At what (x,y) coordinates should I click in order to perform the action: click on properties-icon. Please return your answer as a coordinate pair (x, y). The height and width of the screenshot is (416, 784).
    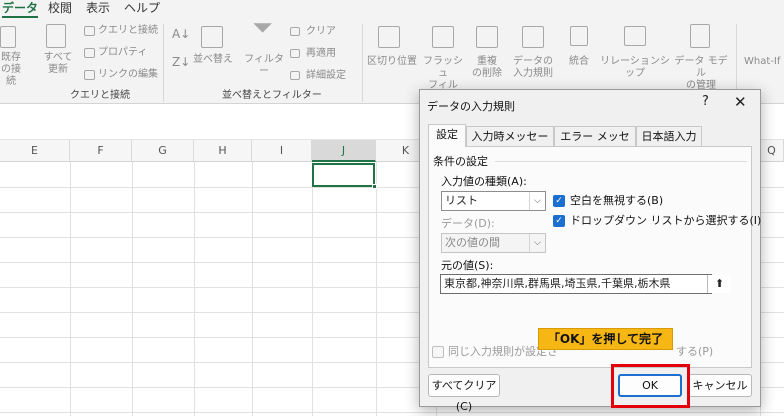
    Looking at the image, I should click on (89, 53).